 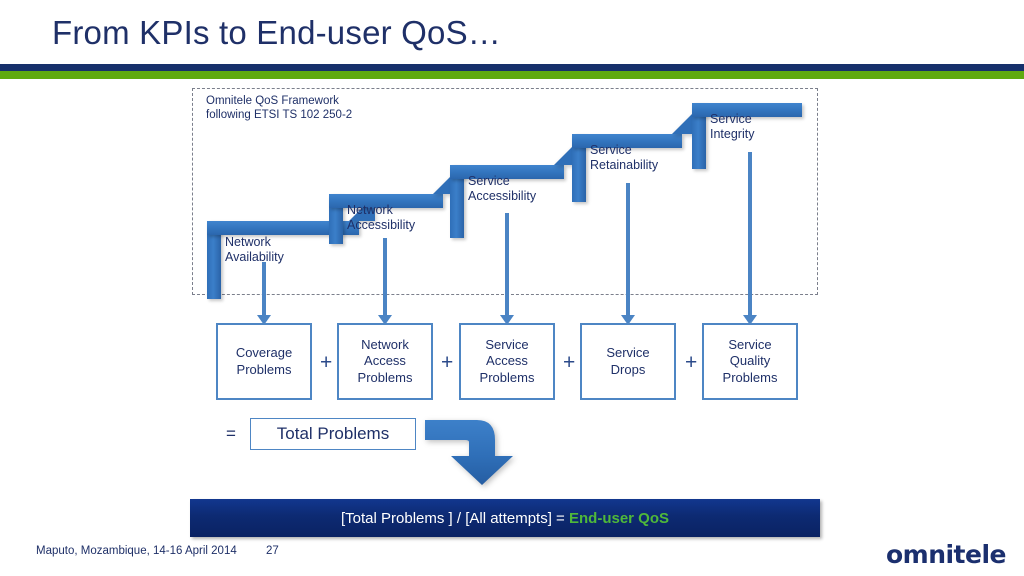 I want to click on problem-box-coverage: Coverage Problems, so click(x=264, y=361).